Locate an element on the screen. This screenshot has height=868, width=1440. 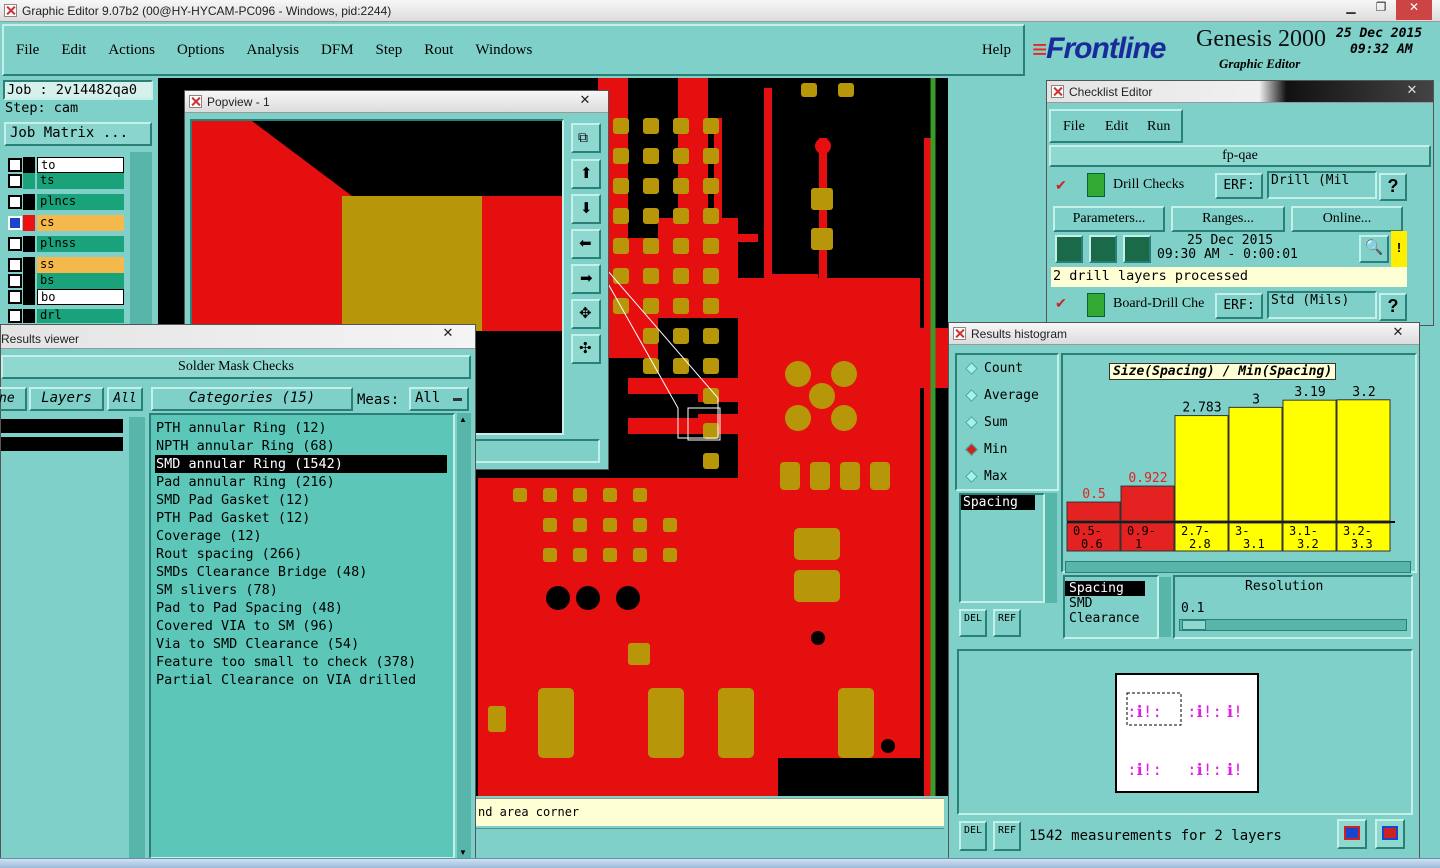
zoom-in-icon: ✥ is located at coordinates (586, 314).